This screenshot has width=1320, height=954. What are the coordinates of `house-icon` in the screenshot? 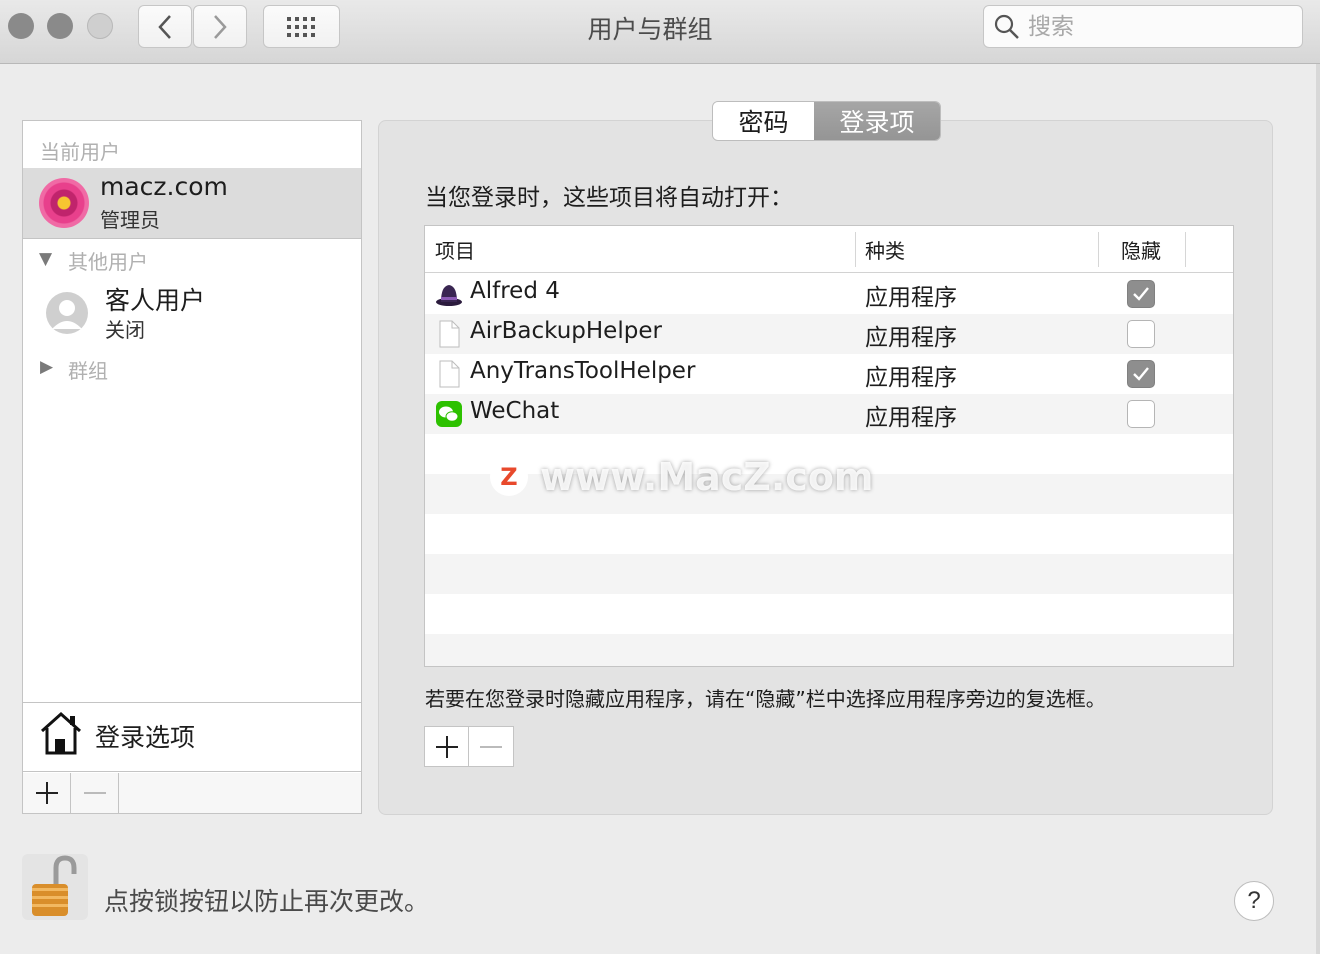 It's located at (61, 733).